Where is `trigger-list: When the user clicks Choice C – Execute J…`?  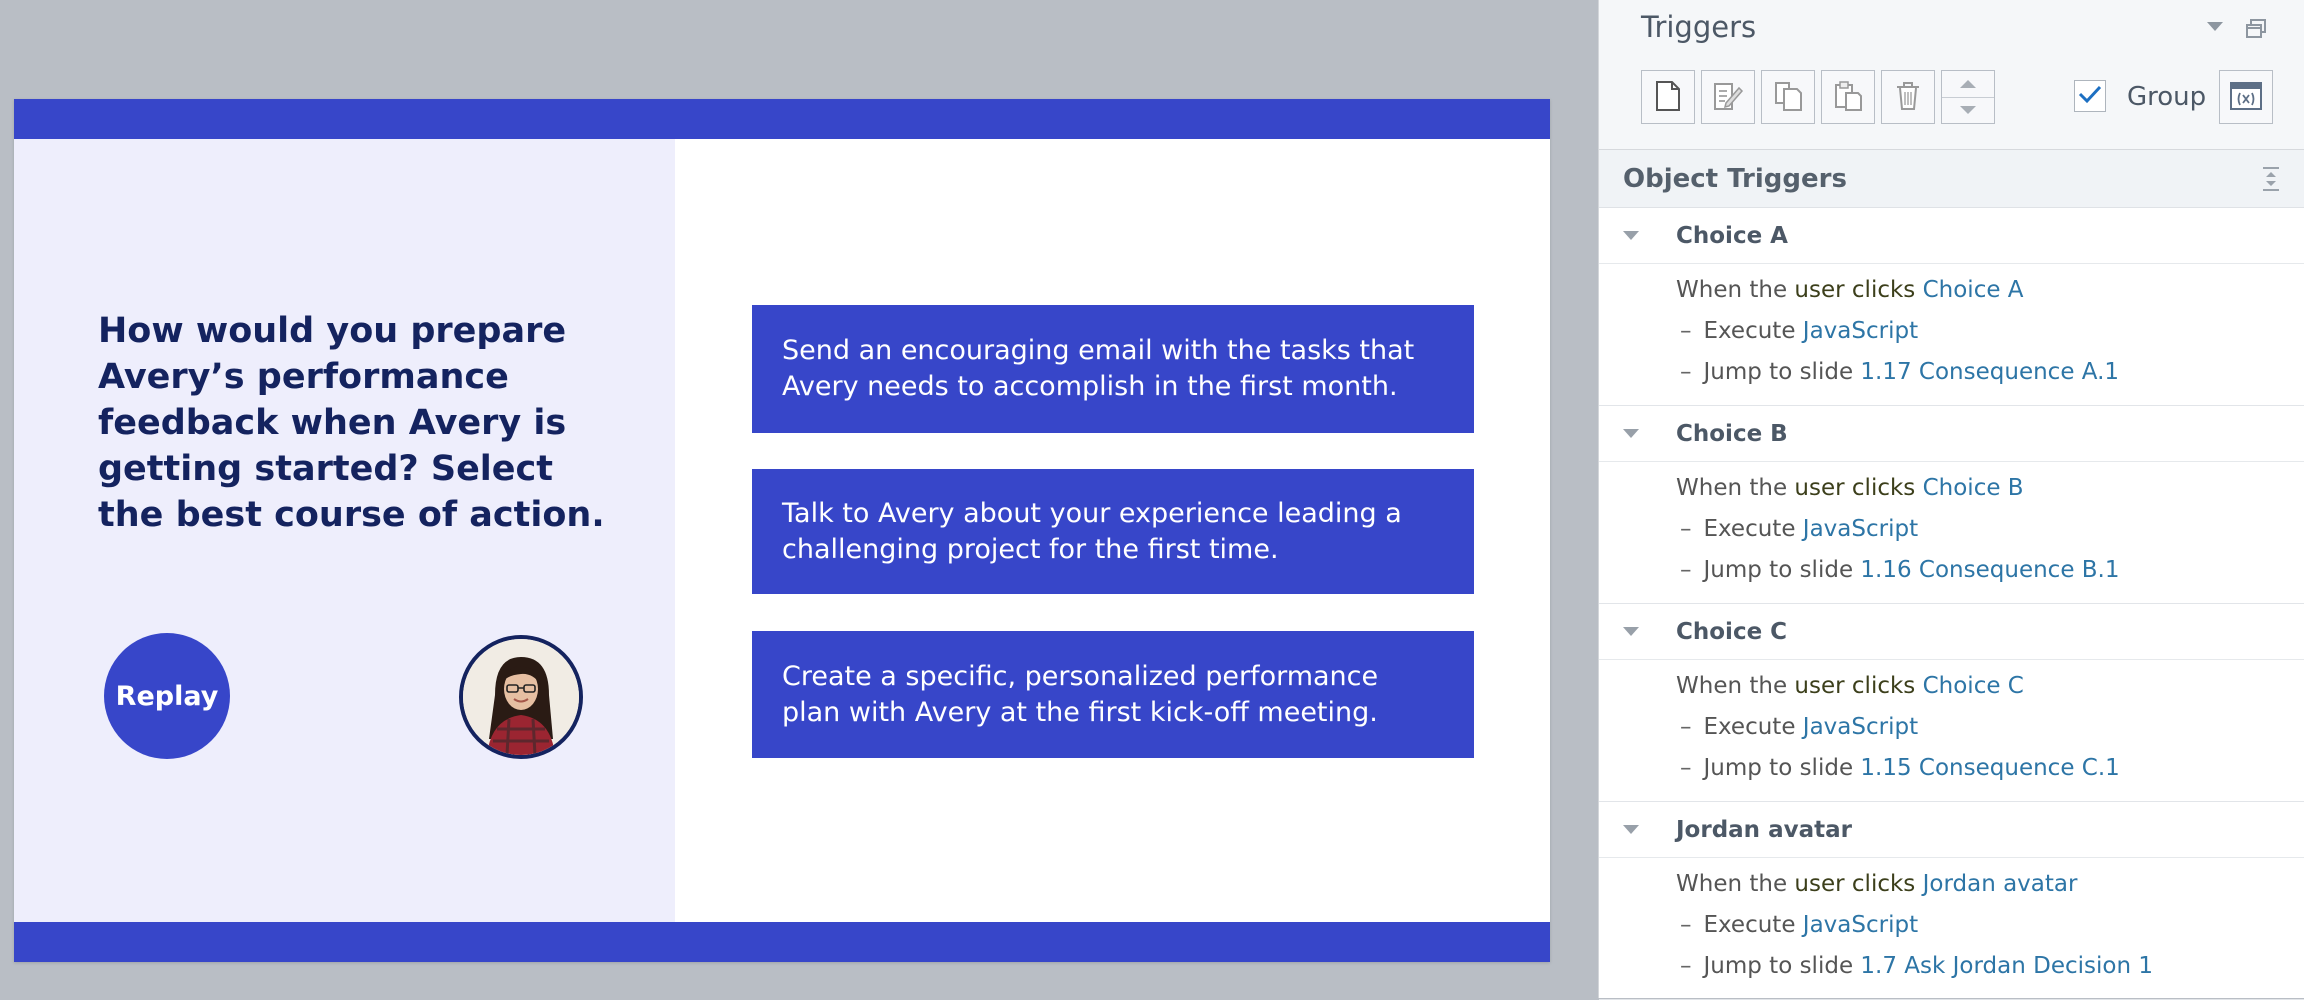
trigger-list: When the user clicks Choice C – Execute J… is located at coordinates (1951, 730).